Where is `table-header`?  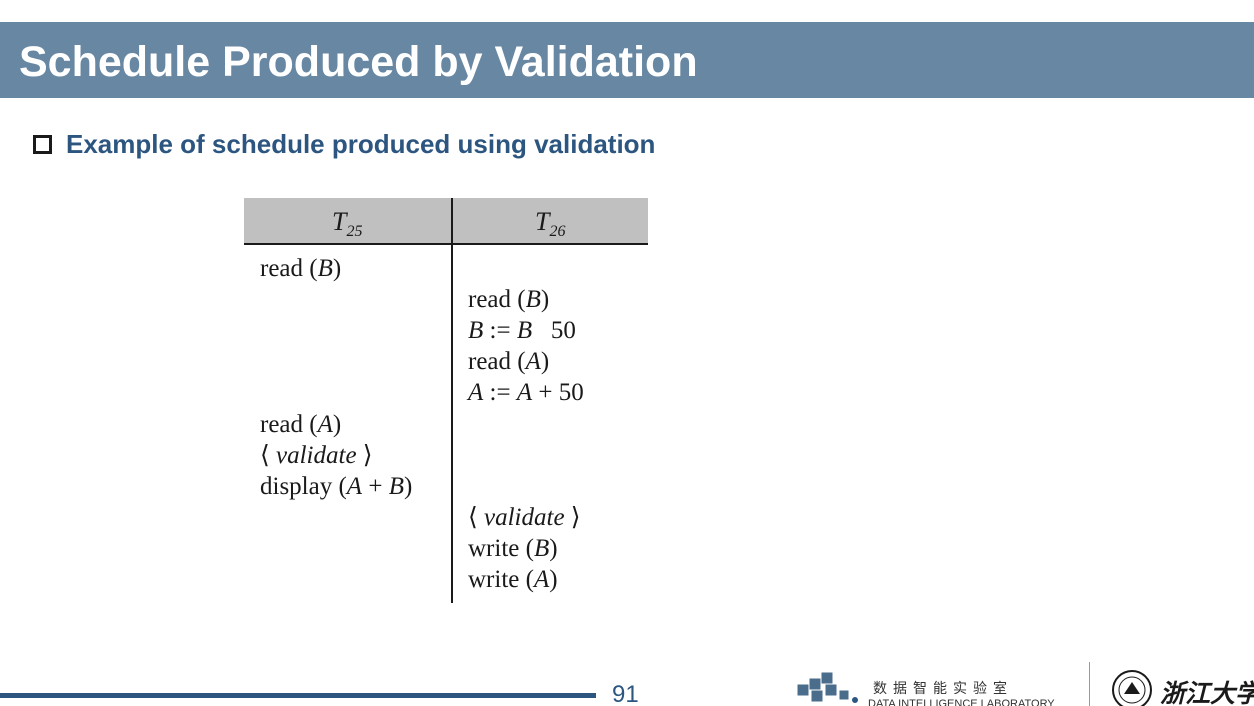
table-header is located at coordinates (446, 221).